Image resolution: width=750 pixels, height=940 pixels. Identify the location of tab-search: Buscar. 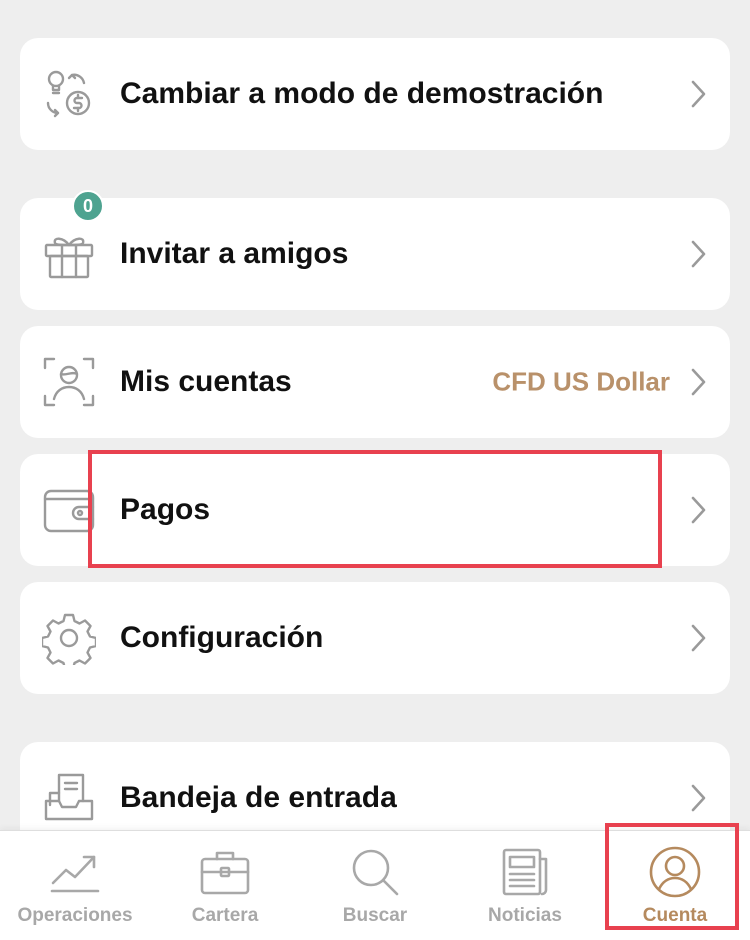
(375, 885).